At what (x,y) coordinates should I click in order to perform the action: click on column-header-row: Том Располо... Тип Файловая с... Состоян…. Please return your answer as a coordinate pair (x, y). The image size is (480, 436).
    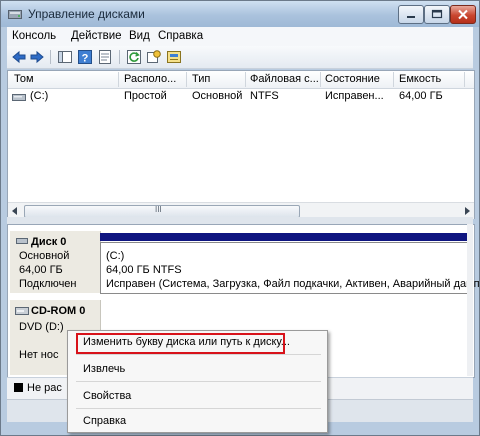
    Looking at the image, I should click on (241, 80).